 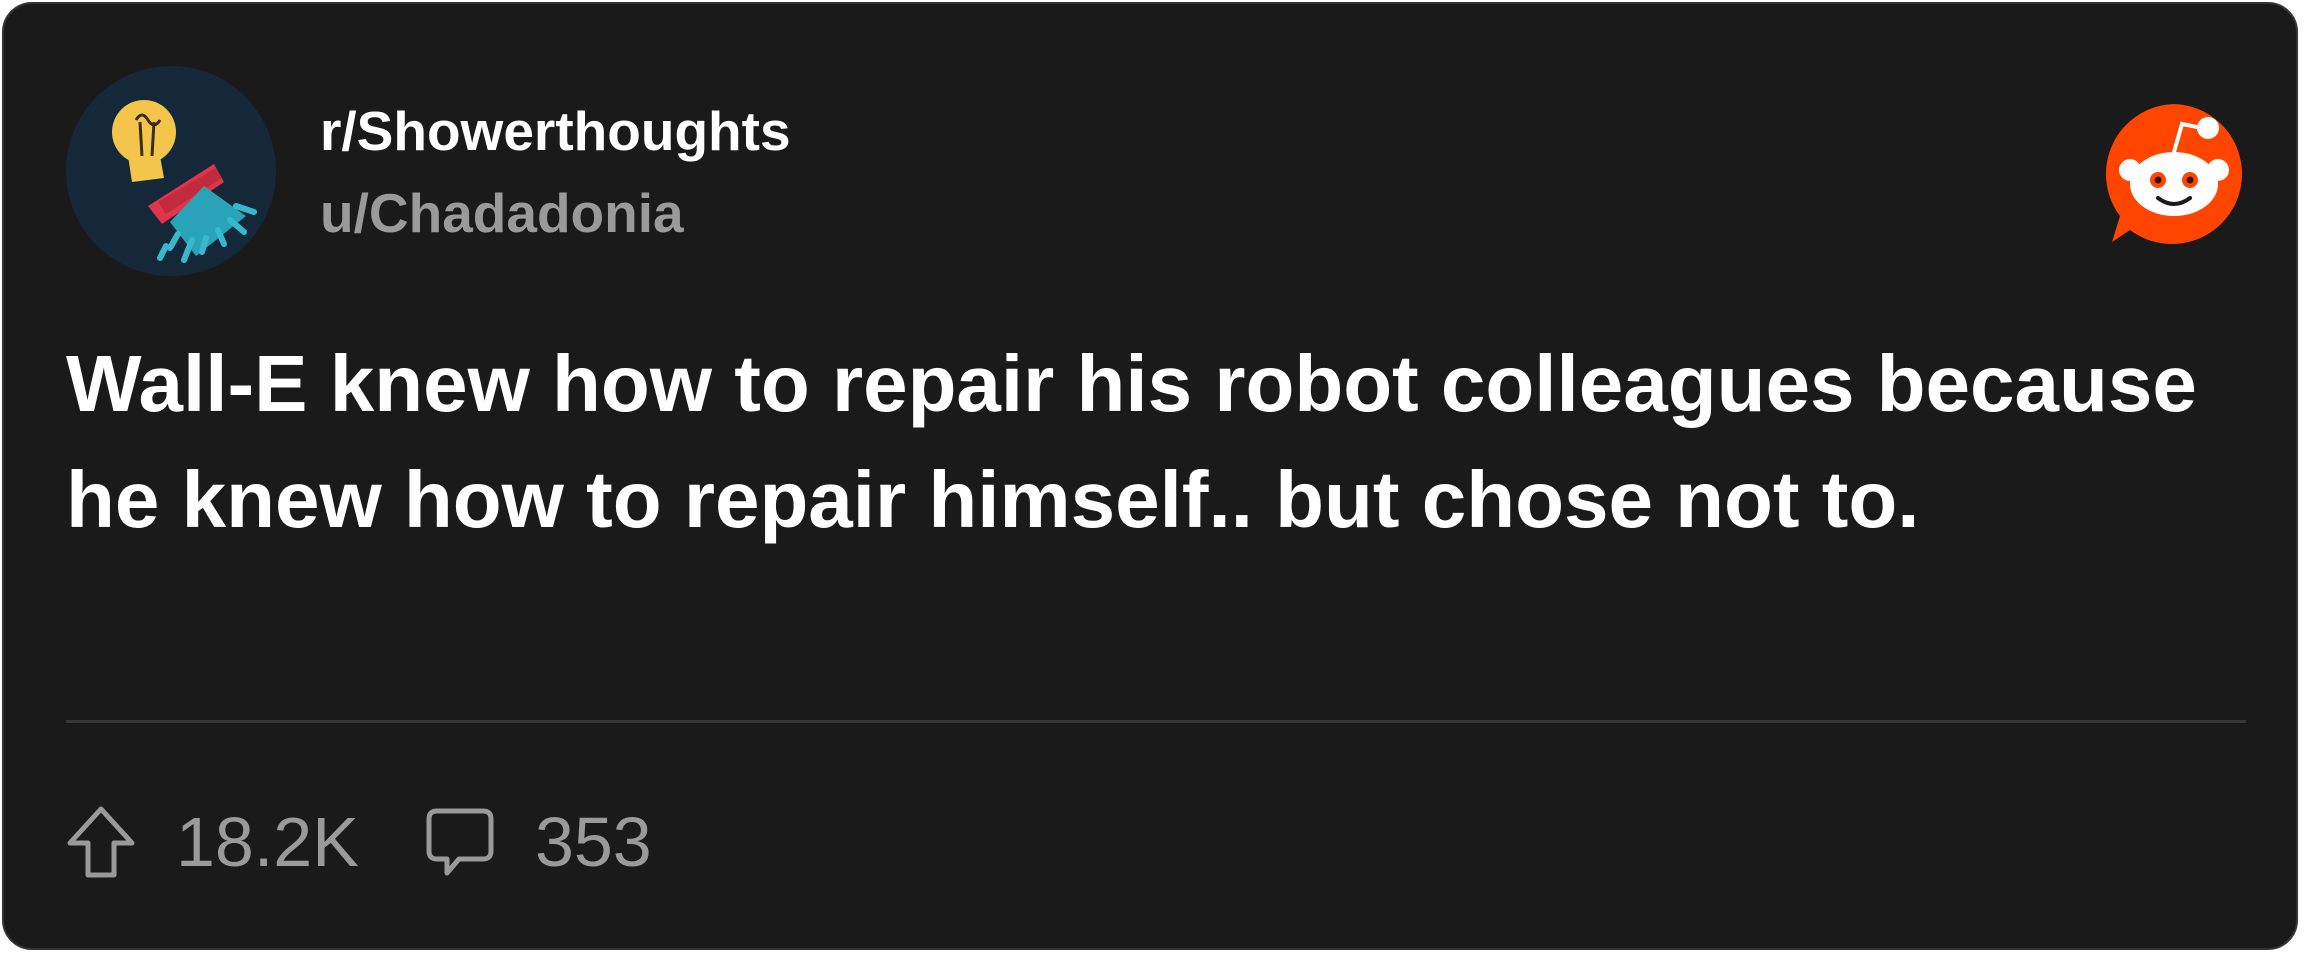 I want to click on upvote-count: 18.2K, so click(x=267, y=842).